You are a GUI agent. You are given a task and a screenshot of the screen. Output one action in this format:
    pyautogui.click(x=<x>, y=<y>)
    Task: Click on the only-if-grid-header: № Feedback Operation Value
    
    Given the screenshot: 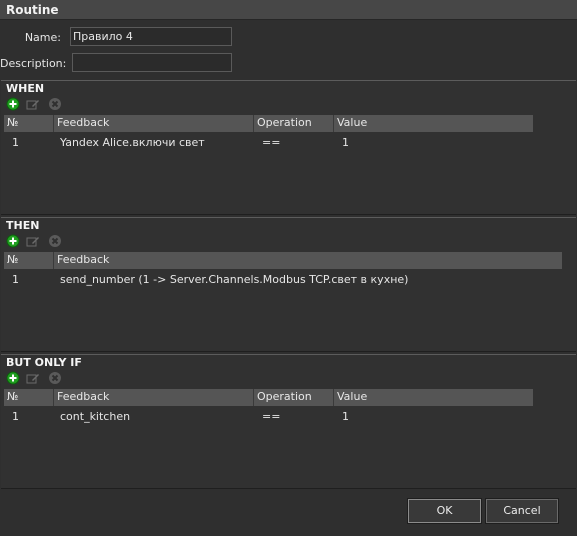 What is the action you would take?
    pyautogui.click(x=268, y=397)
    